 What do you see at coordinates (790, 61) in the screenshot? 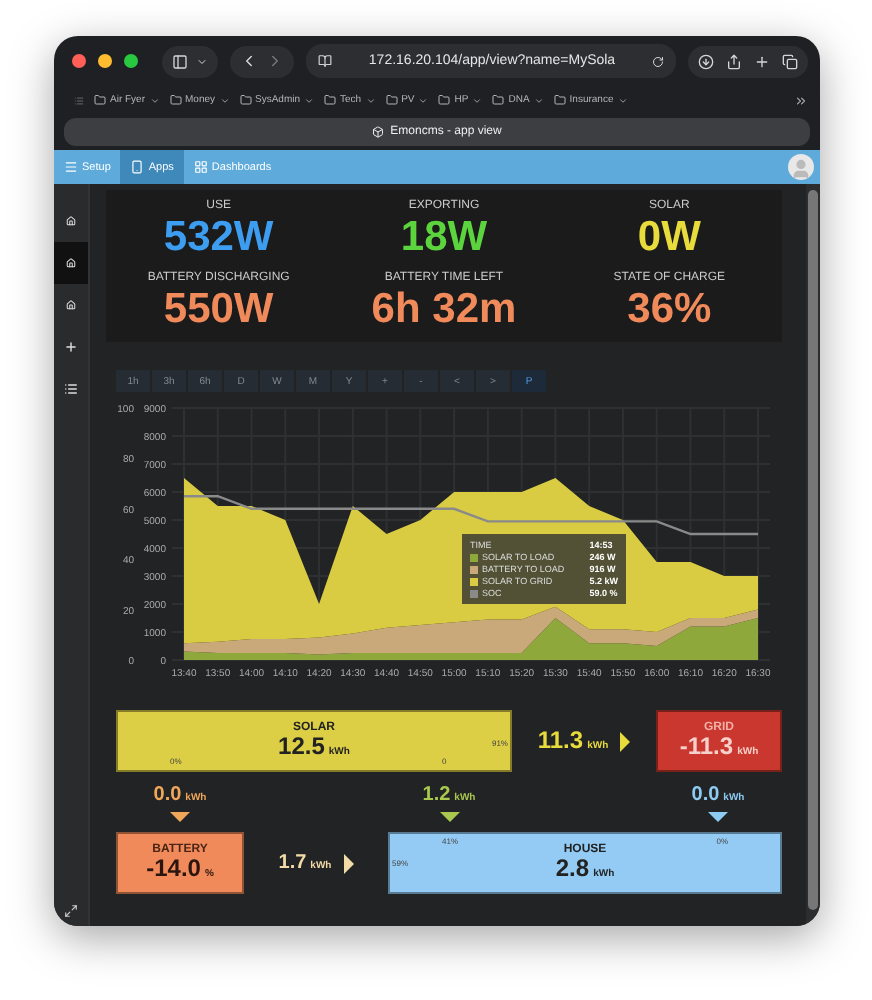
I see `tabs-icon` at bounding box center [790, 61].